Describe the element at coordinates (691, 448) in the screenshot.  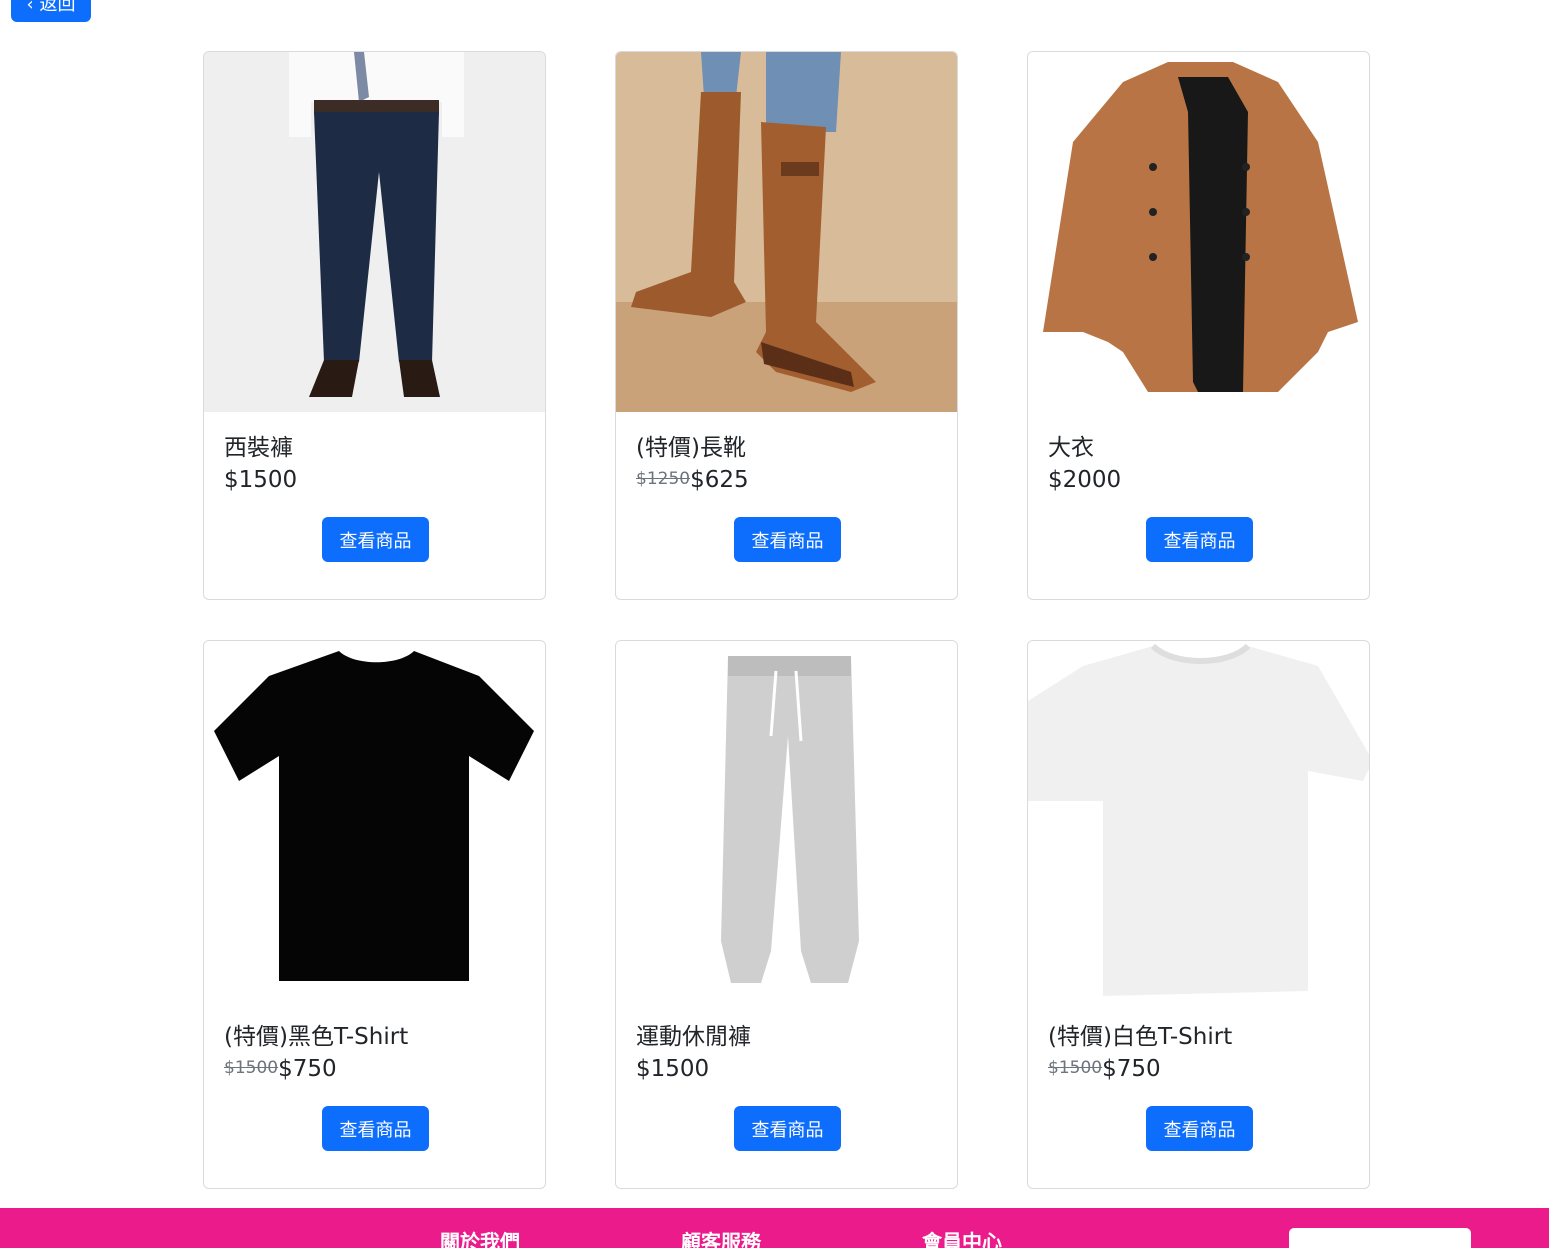
I see `product-title: (特價)長靴` at that location.